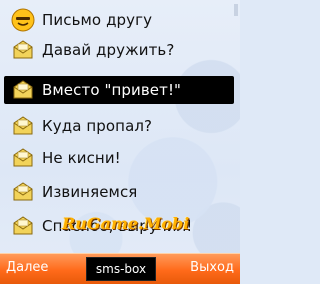 This screenshot has height=284, width=320. Describe the element at coordinates (81, 158) in the screenshot. I see `menu-item-label: Не кисни!` at that location.